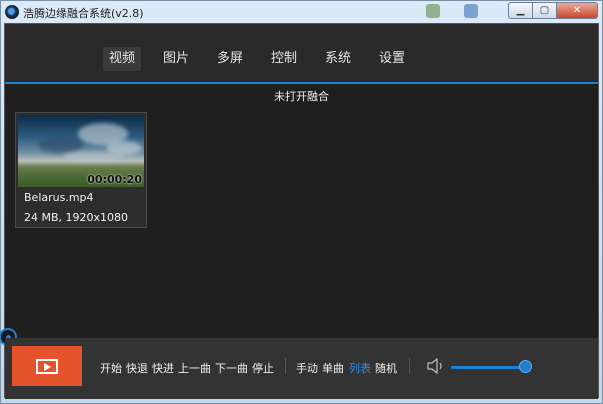  I want to click on file-info: 24 MB, 1920x1080, so click(76, 217).